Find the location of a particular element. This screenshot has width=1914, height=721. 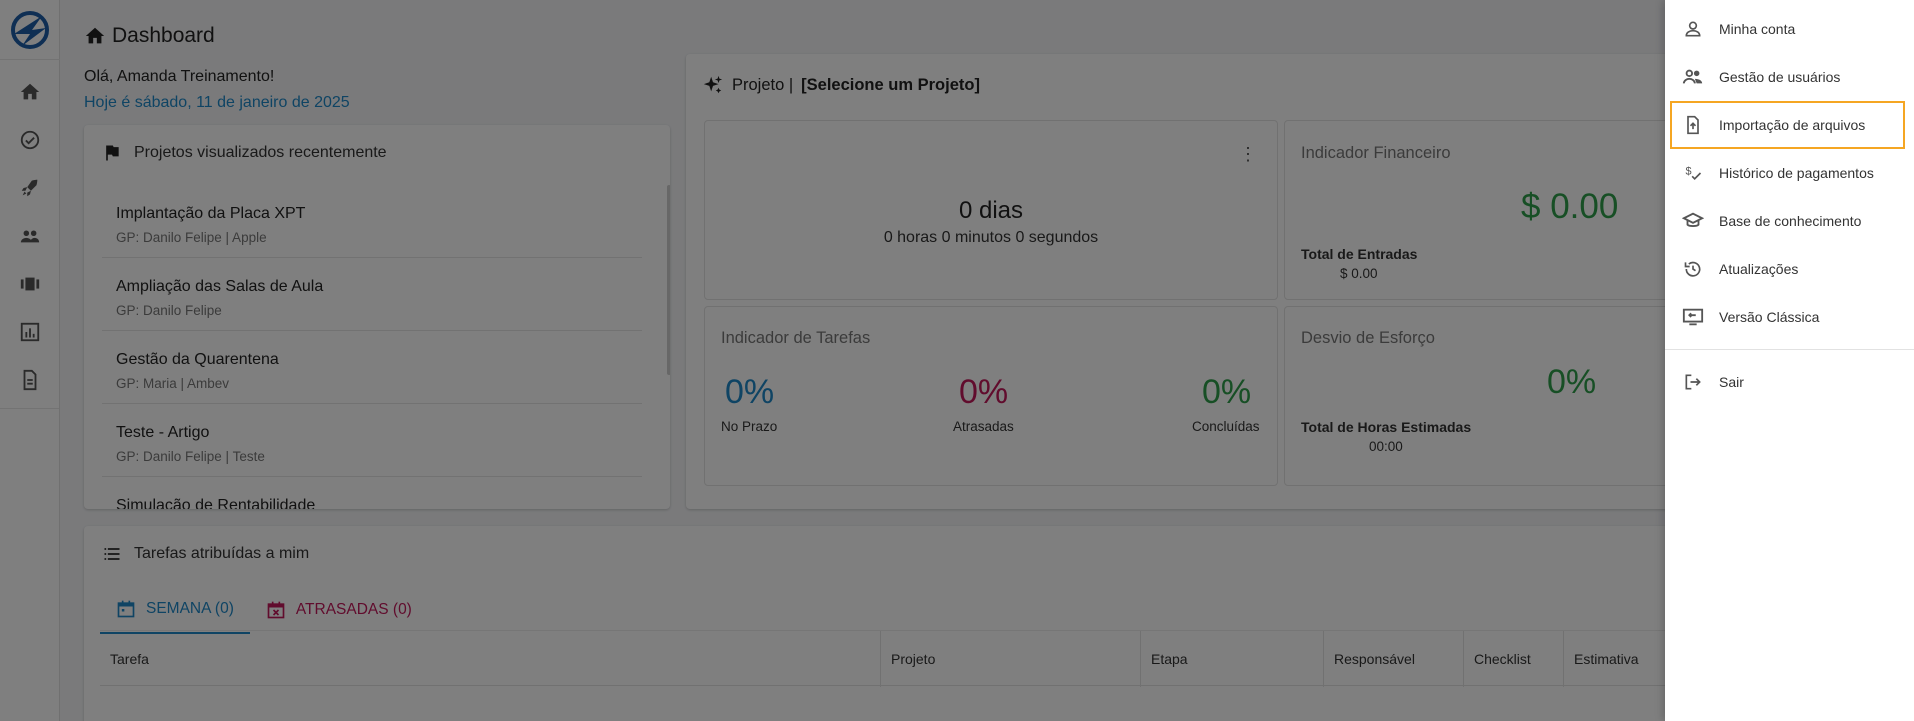

menu-item-historico-pagamentos: $ Histórico de pagamentos is located at coordinates (1789, 173).